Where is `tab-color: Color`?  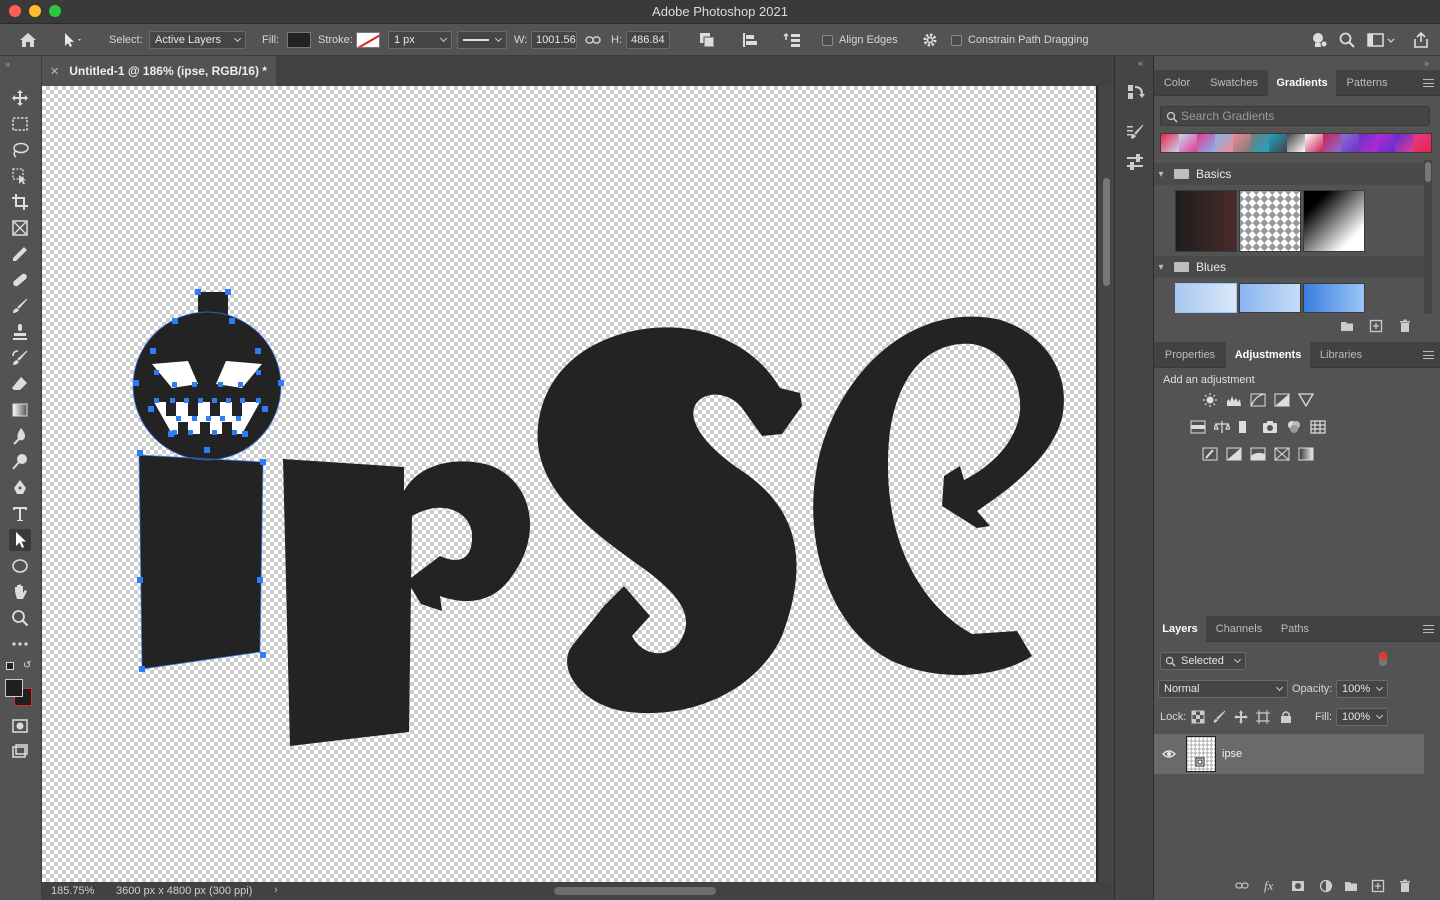
tab-color: Color is located at coordinates (1177, 83).